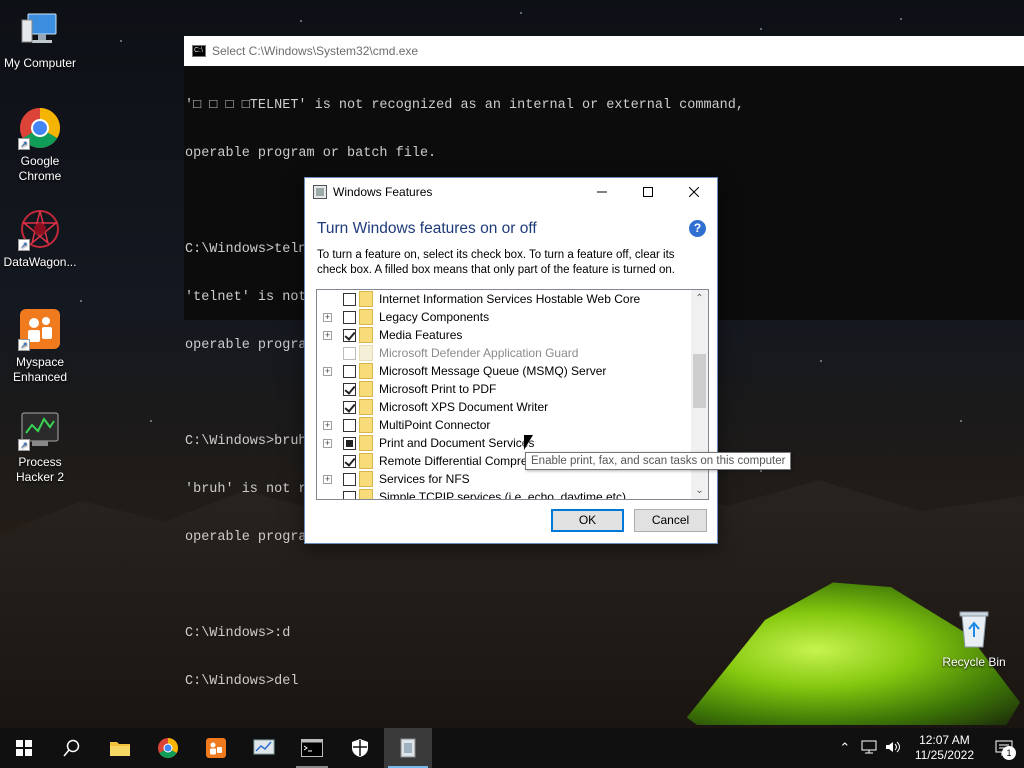 Image resolution: width=1024 pixels, height=768 pixels. I want to click on scroll-down-icon: ⌄, so click(699, 490).